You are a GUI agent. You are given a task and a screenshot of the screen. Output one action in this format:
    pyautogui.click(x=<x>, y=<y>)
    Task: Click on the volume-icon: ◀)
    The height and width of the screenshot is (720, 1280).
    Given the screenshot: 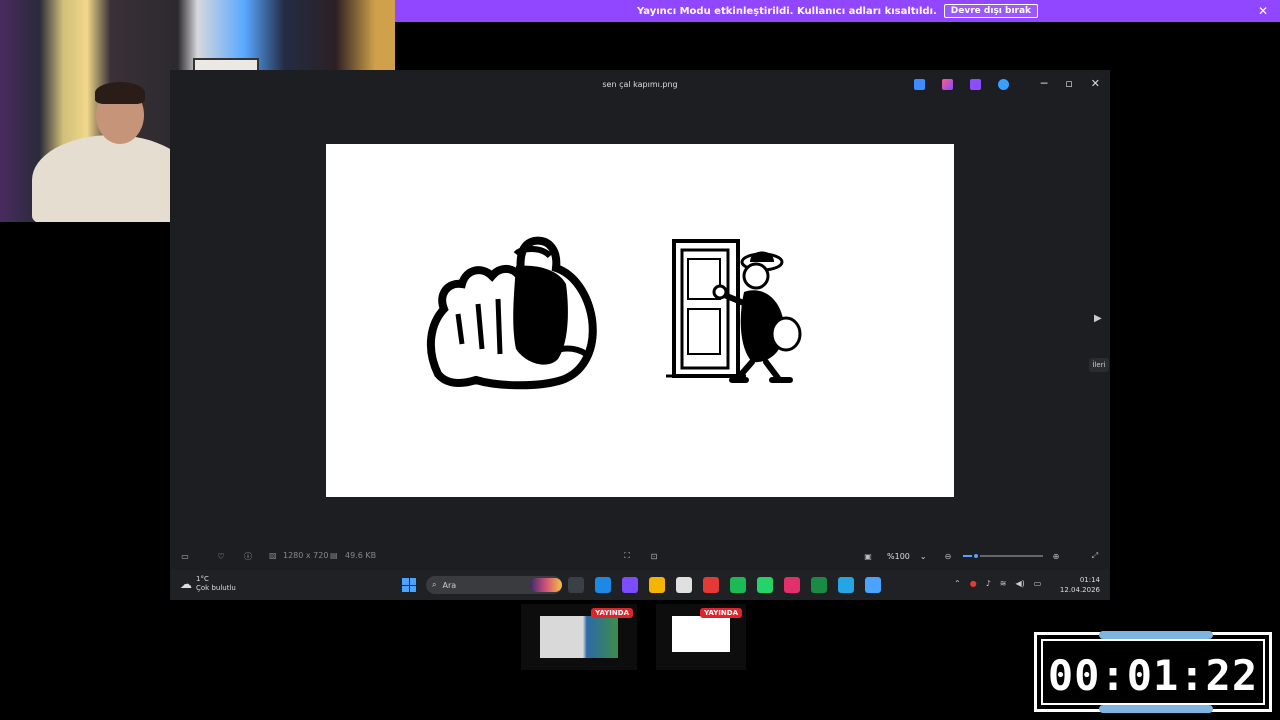 What is the action you would take?
    pyautogui.click(x=1020, y=583)
    